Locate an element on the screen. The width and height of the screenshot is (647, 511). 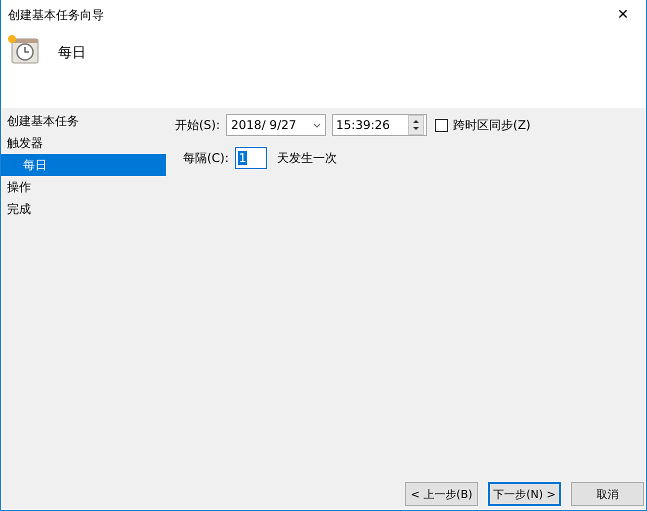
window-title: 创建基本任务向导 is located at coordinates (56, 15).